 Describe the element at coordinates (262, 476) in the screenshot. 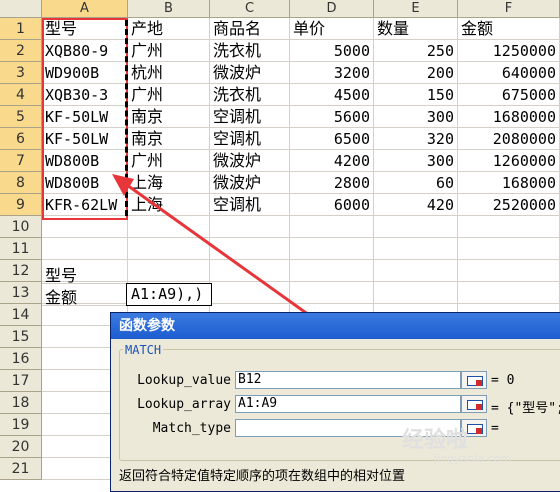

I see `function-description: 返回符合特定值特定顺序的项在数组中的相对位置` at that location.